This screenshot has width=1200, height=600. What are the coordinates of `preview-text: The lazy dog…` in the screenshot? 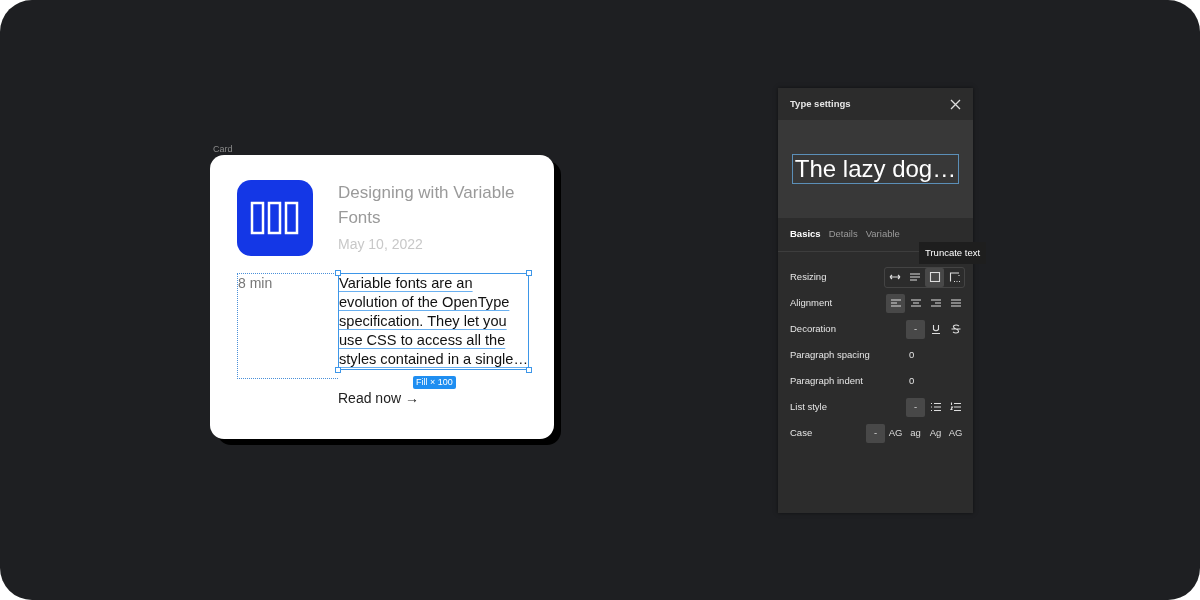 It's located at (875, 169).